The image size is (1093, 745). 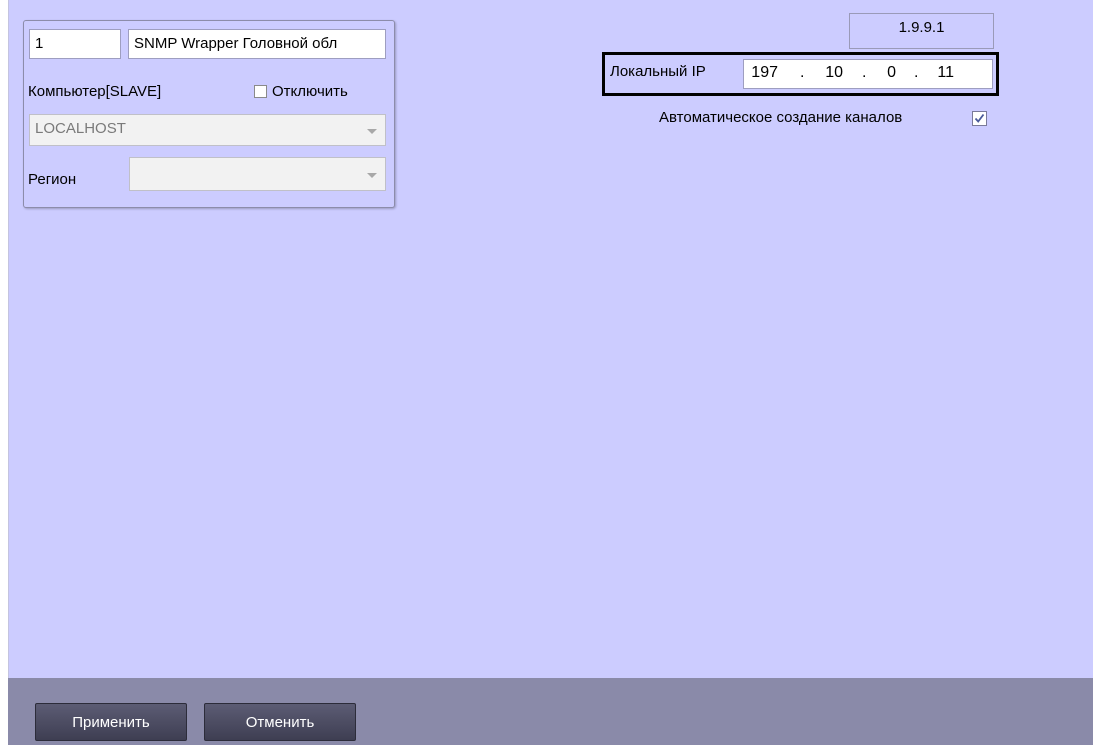 I want to click on local-ip-label: Локальный IP, so click(x=658, y=71).